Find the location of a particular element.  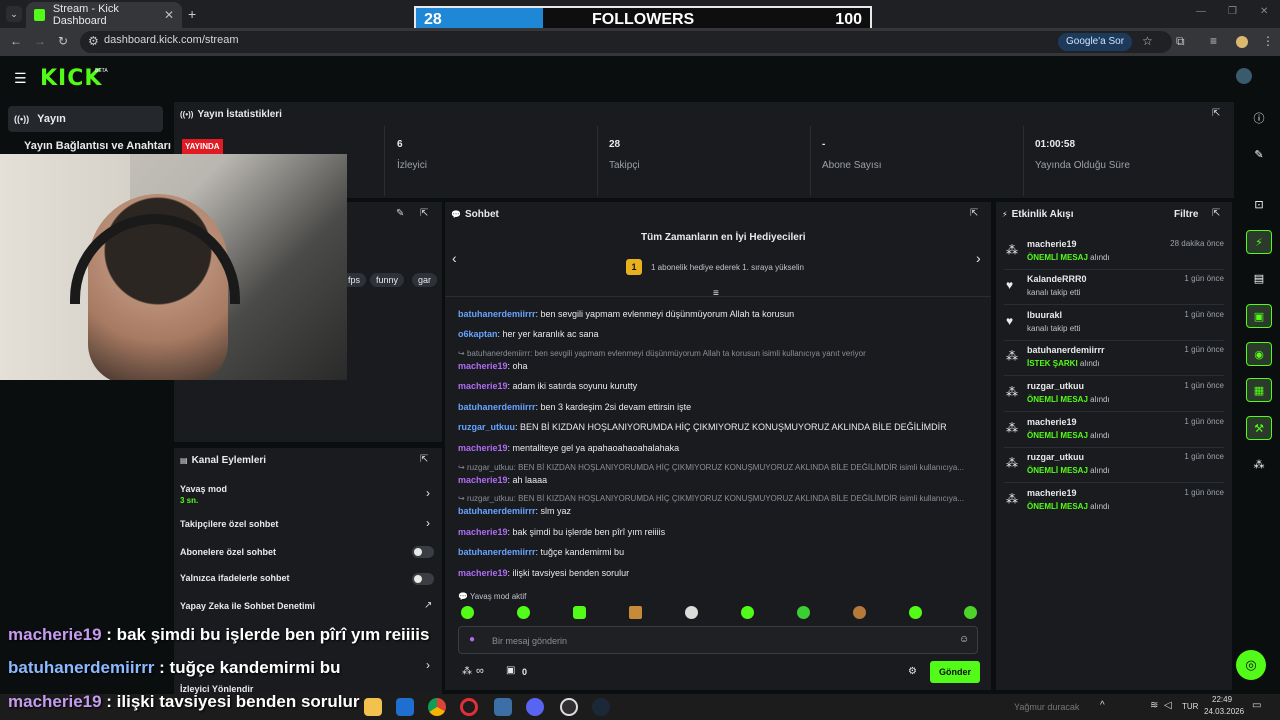

chrome-icon is located at coordinates (437, 707).